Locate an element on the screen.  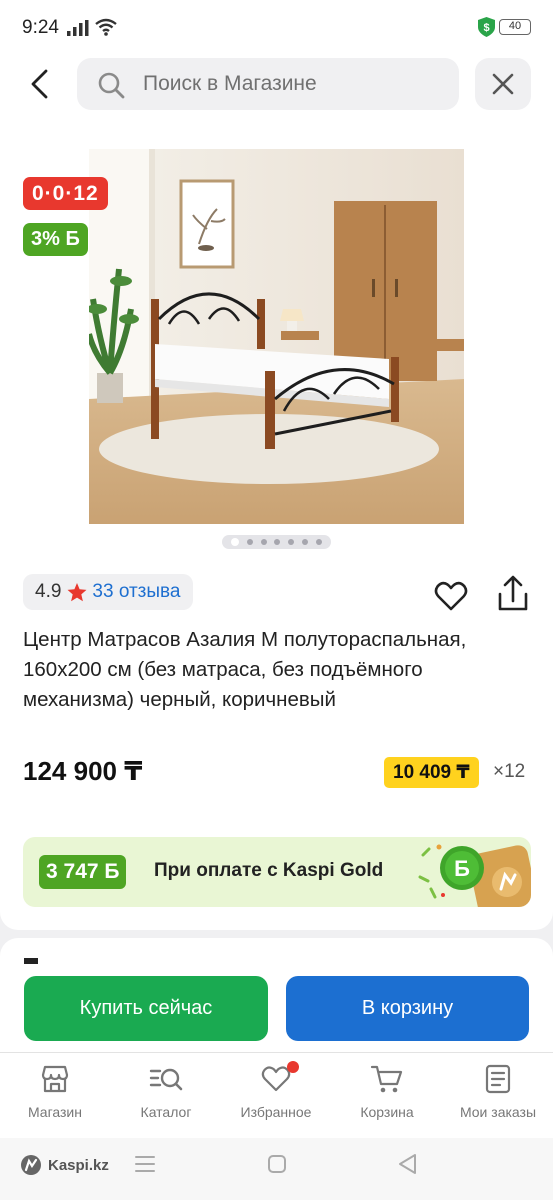
tab-orders: Мои заказы is located at coordinates (498, 1091).